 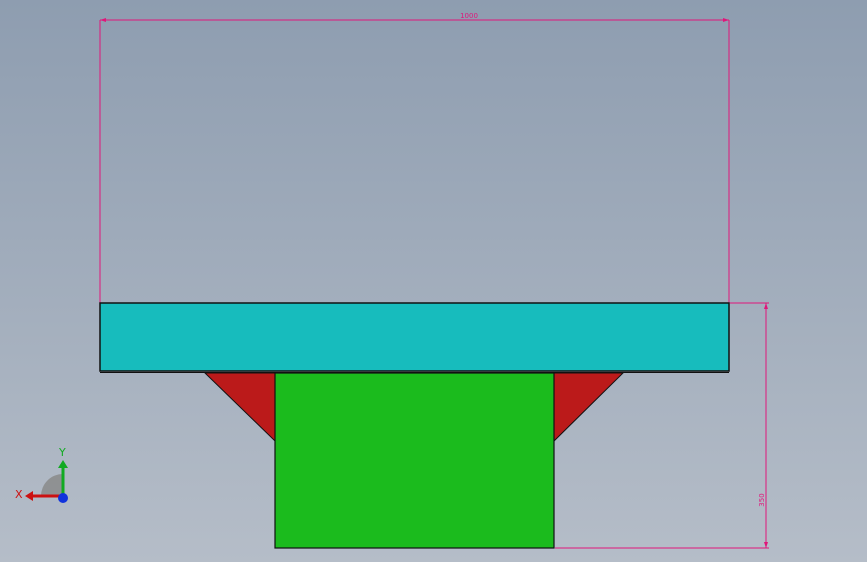 I want to click on height-dim-value: 350, so click(x=762, y=499).